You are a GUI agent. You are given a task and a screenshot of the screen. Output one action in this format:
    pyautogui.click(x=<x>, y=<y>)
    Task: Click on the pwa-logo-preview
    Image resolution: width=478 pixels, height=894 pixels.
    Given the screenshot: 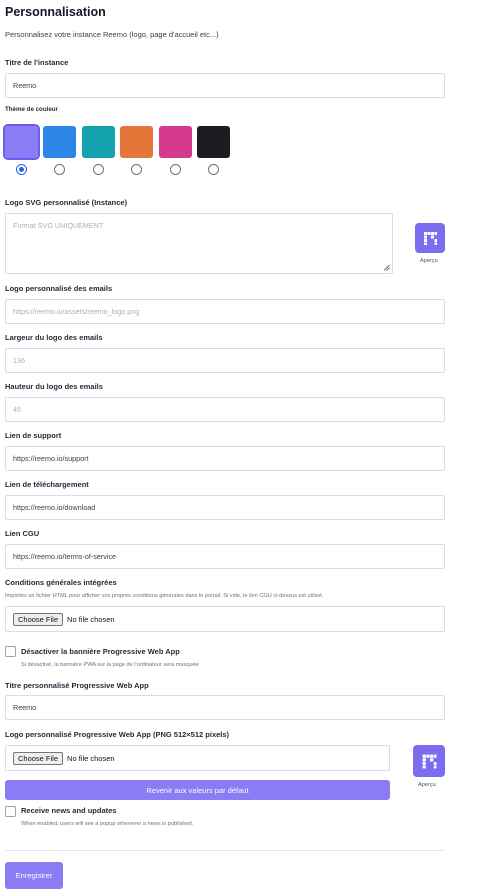 What is the action you would take?
    pyautogui.click(x=429, y=761)
    